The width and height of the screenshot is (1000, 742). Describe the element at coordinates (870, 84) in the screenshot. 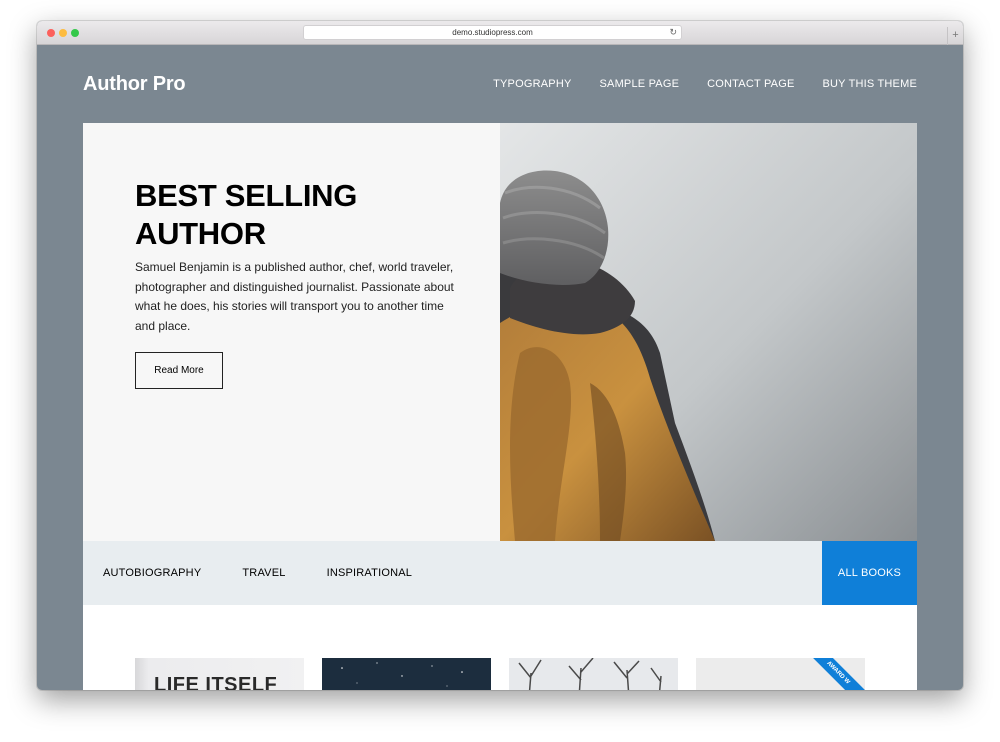

I see `nav-buy-this-theme: BUY THIS THEME` at that location.